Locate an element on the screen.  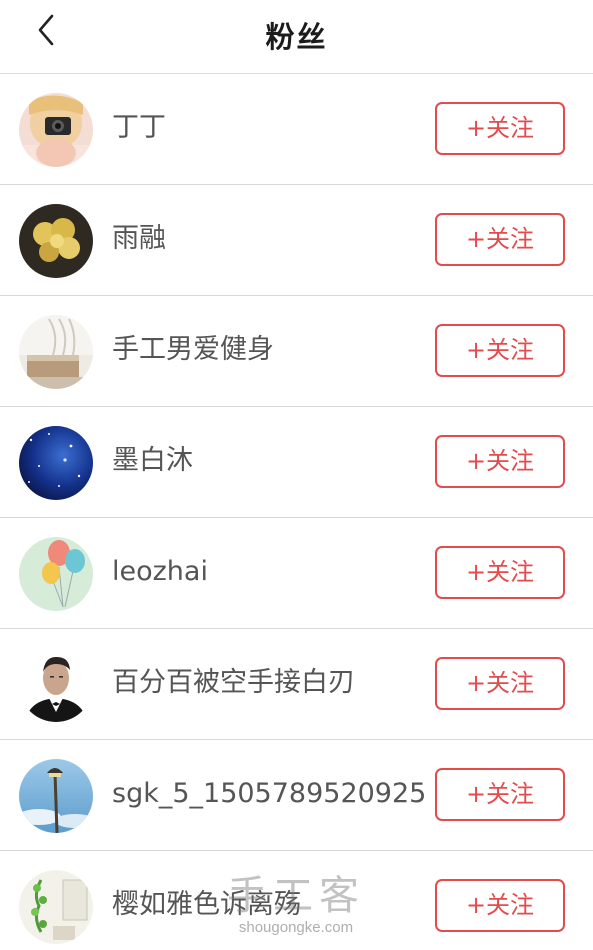
user-name: 百分百被空手接白刃 is located at coordinates (233, 682).